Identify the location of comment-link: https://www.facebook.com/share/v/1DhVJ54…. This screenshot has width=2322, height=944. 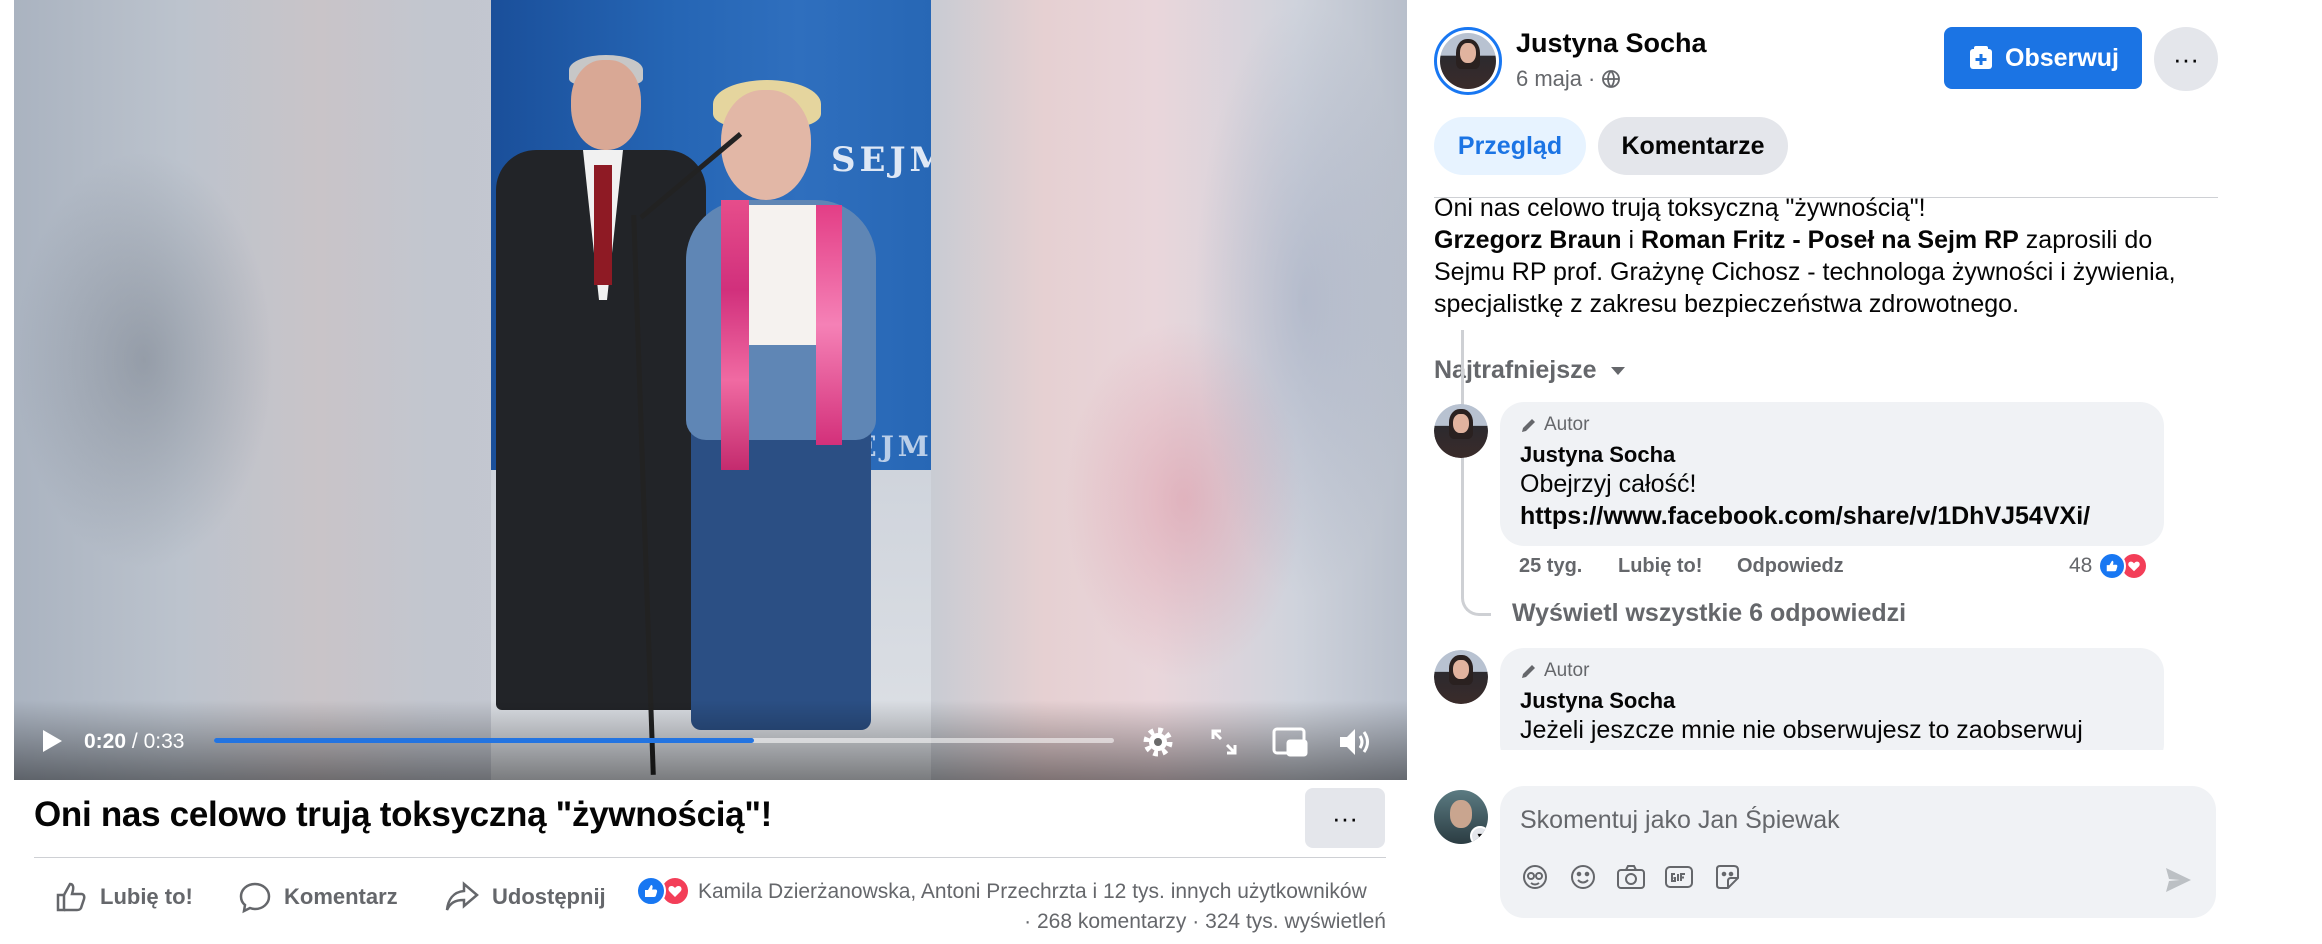
(1832, 516).